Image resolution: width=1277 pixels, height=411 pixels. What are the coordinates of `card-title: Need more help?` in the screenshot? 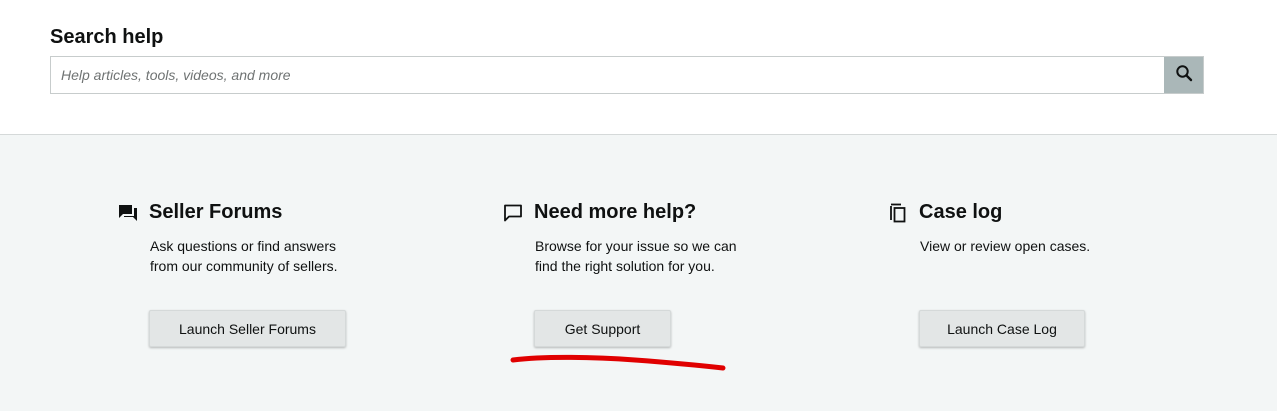 It's located at (615, 212).